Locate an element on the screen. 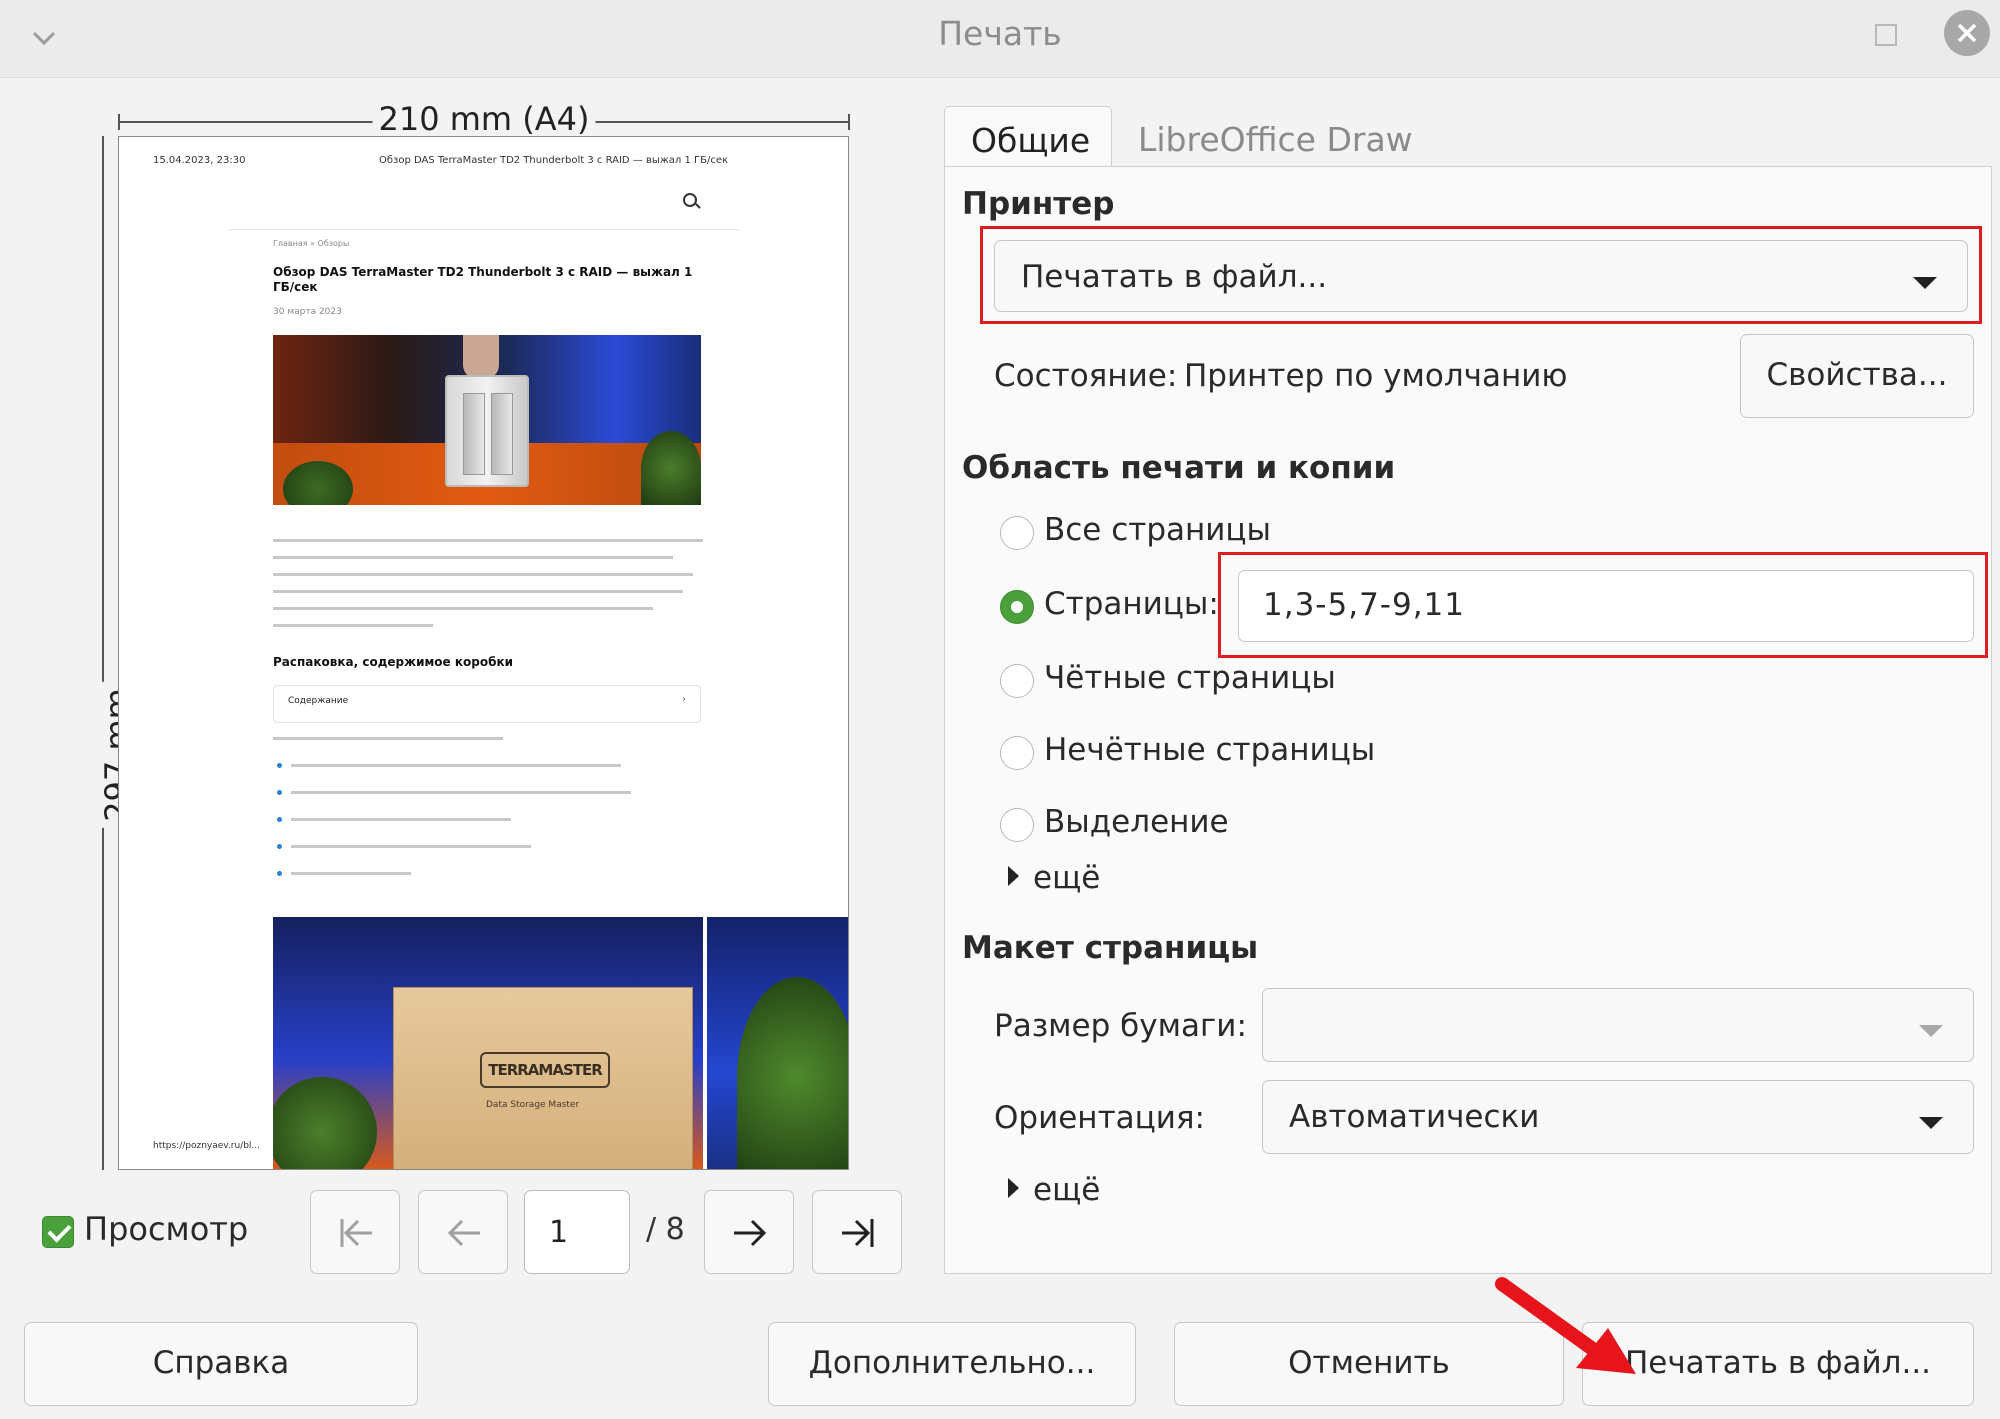 Image resolution: width=2000 pixels, height=1419 pixels. arrow-right-icon is located at coordinates (750, 1233).